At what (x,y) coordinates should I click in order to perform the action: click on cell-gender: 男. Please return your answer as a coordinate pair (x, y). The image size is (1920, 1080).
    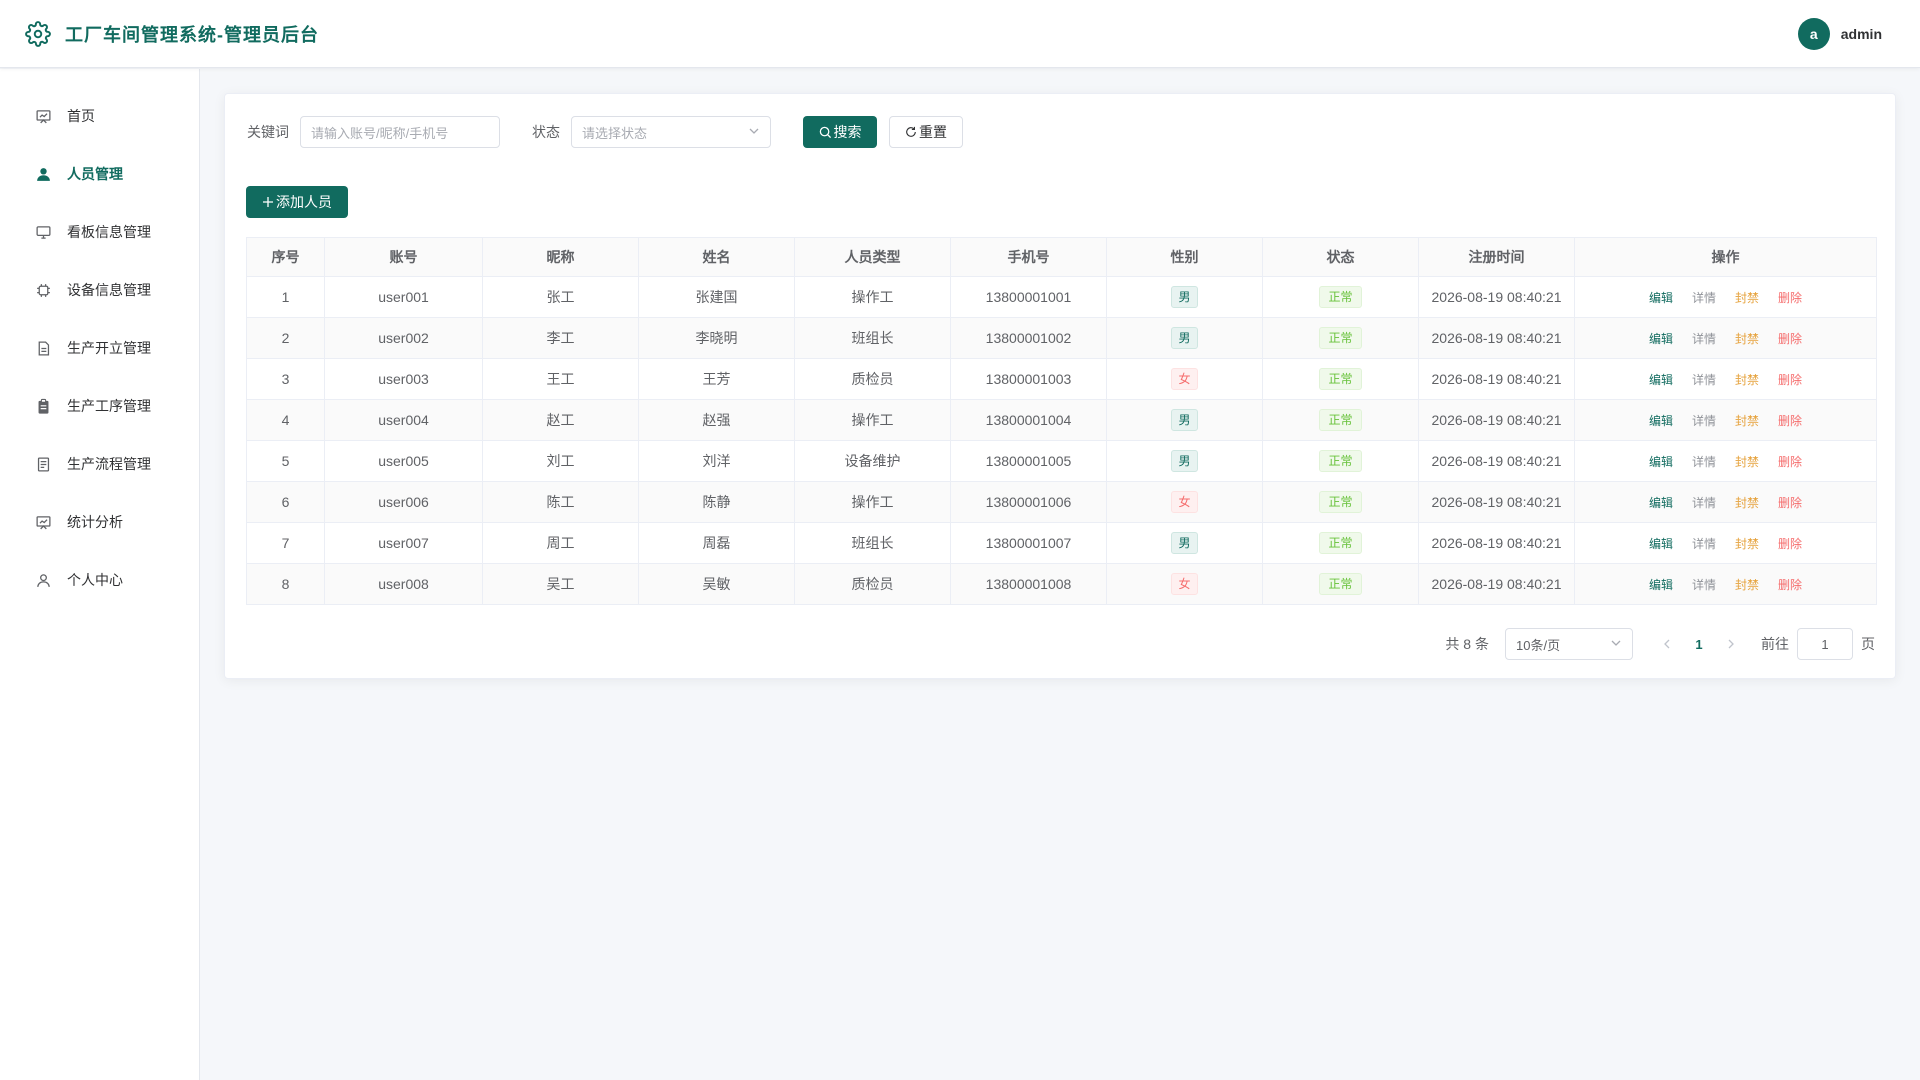
    Looking at the image, I should click on (1184, 543).